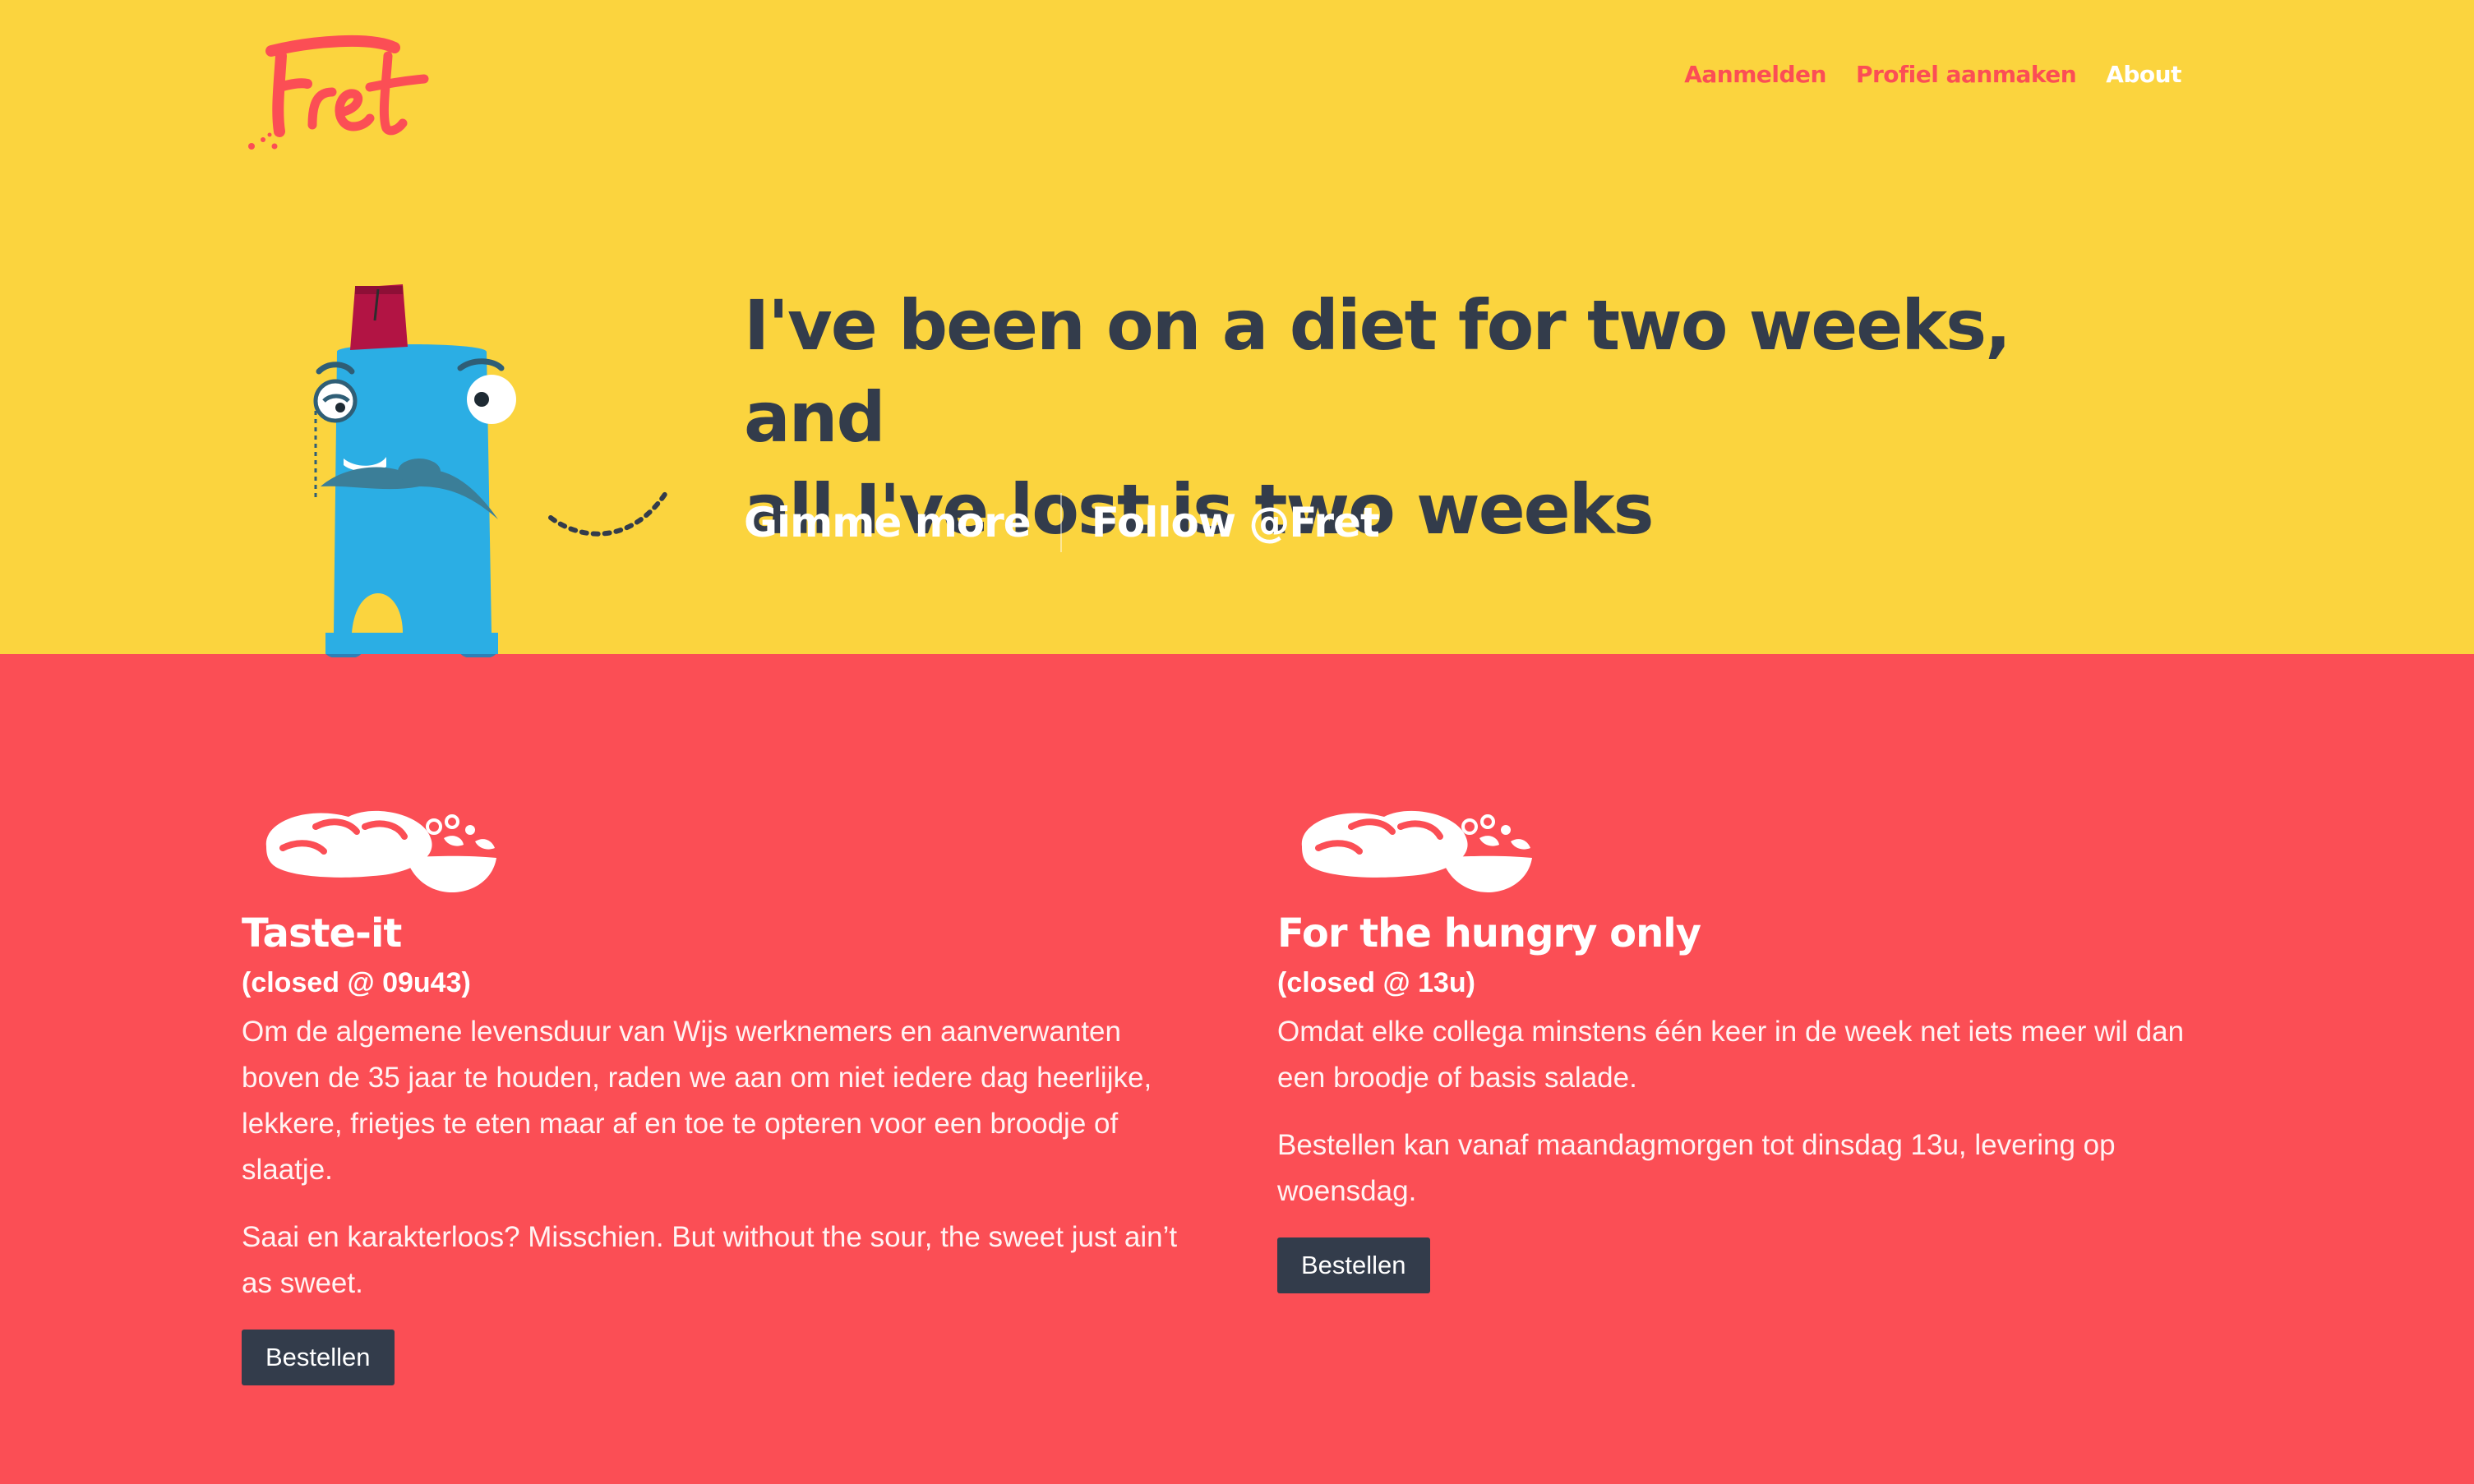 The image size is (2474, 1484). Describe the element at coordinates (341, 94) in the screenshot. I see `fret-logo` at that location.